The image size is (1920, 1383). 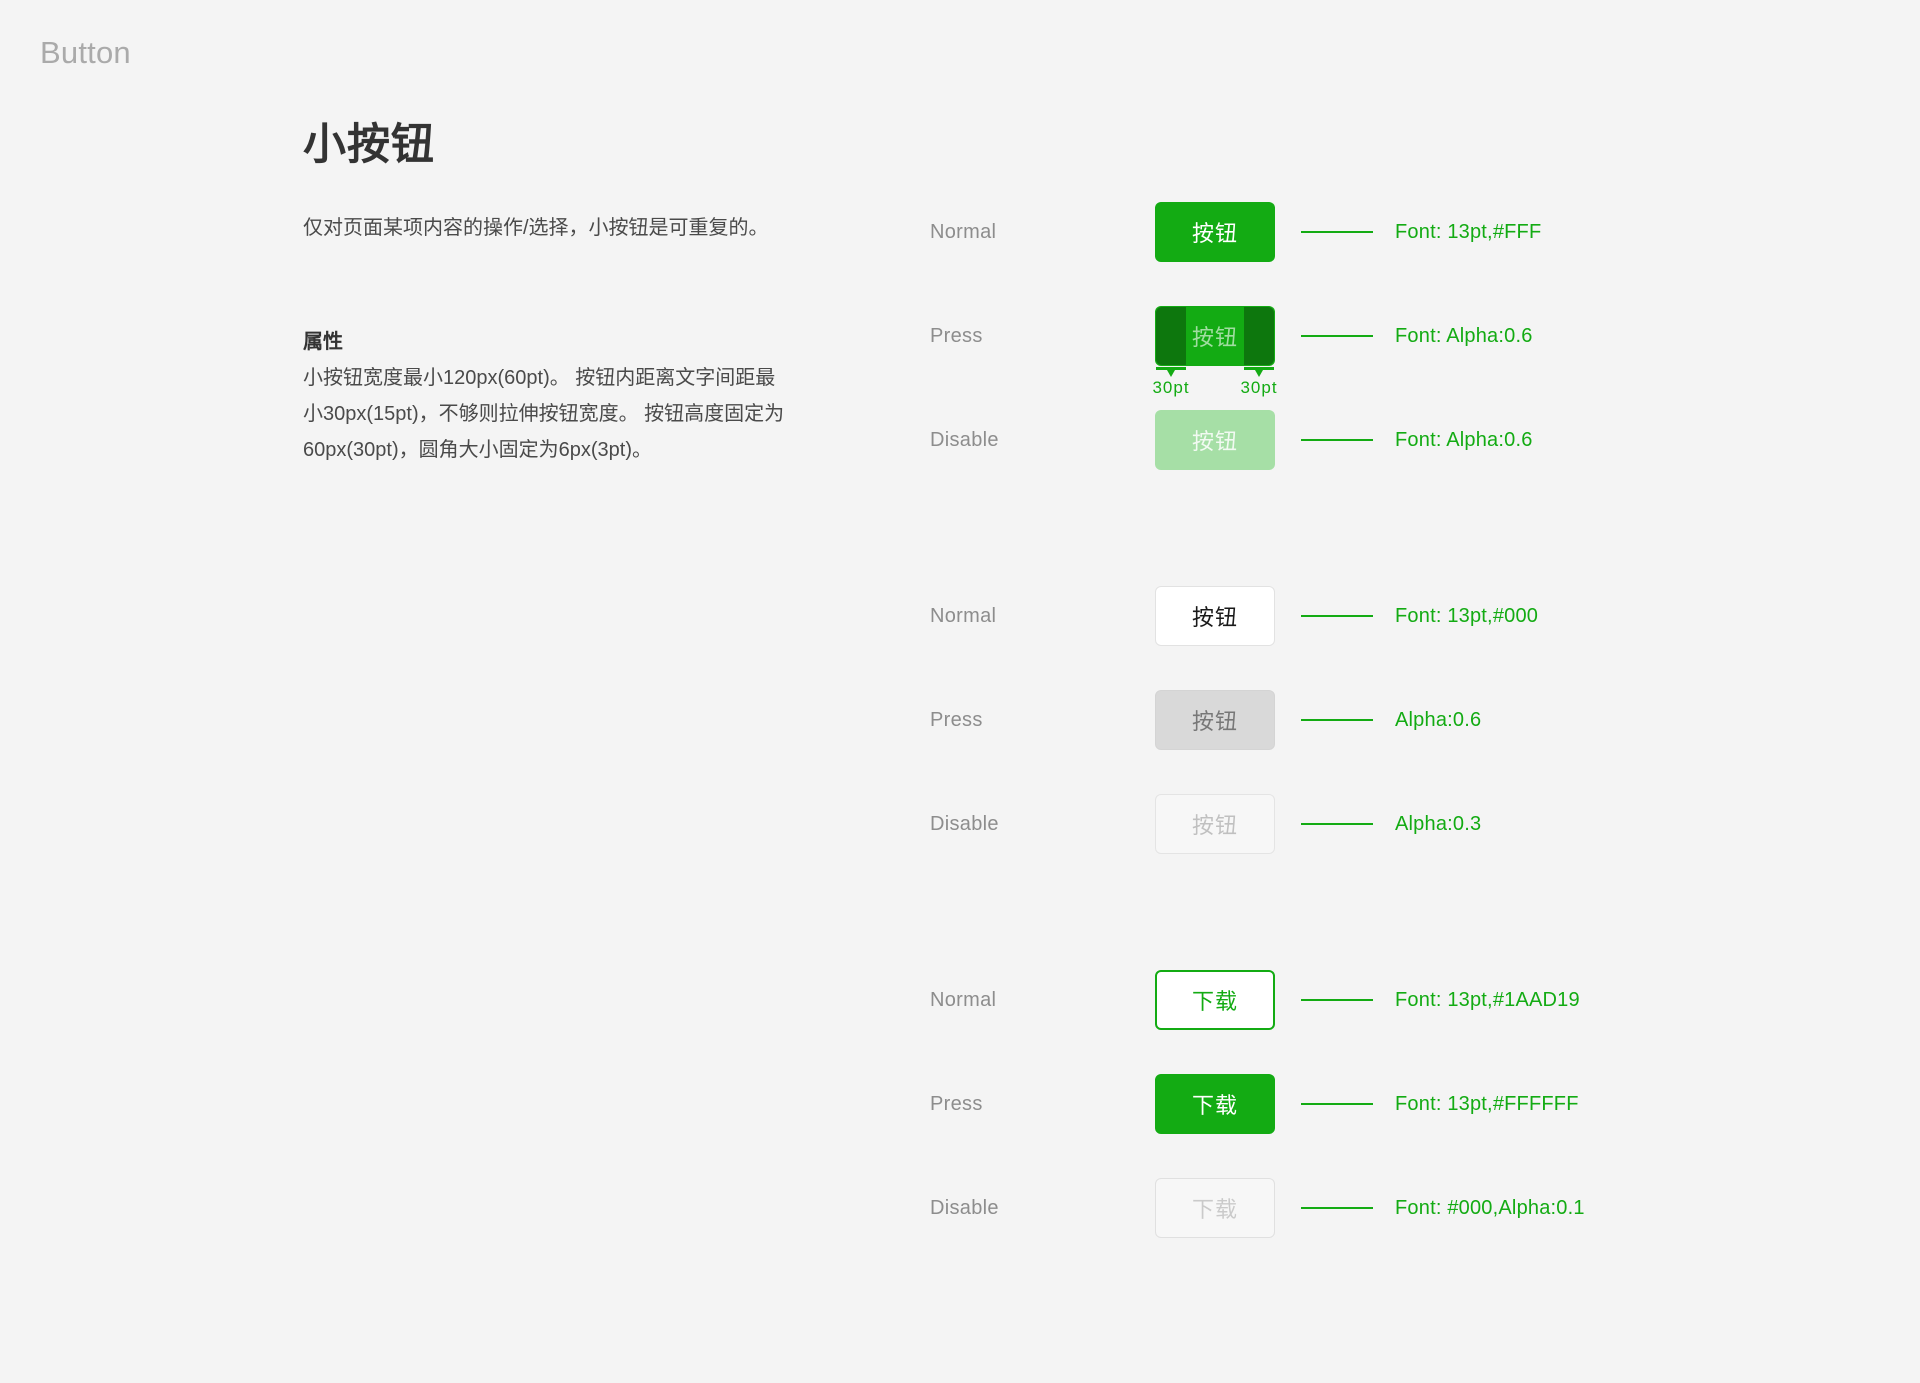 I want to click on annotation: Font: 13pt,#FFFFFF, so click(x=1440, y=1104).